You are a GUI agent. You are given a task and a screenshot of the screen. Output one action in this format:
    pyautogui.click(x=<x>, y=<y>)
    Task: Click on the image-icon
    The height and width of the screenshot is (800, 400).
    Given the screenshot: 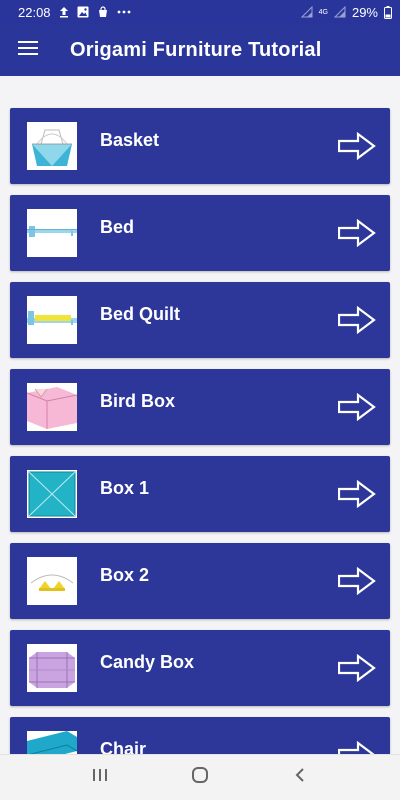 What is the action you would take?
    pyautogui.click(x=83, y=12)
    